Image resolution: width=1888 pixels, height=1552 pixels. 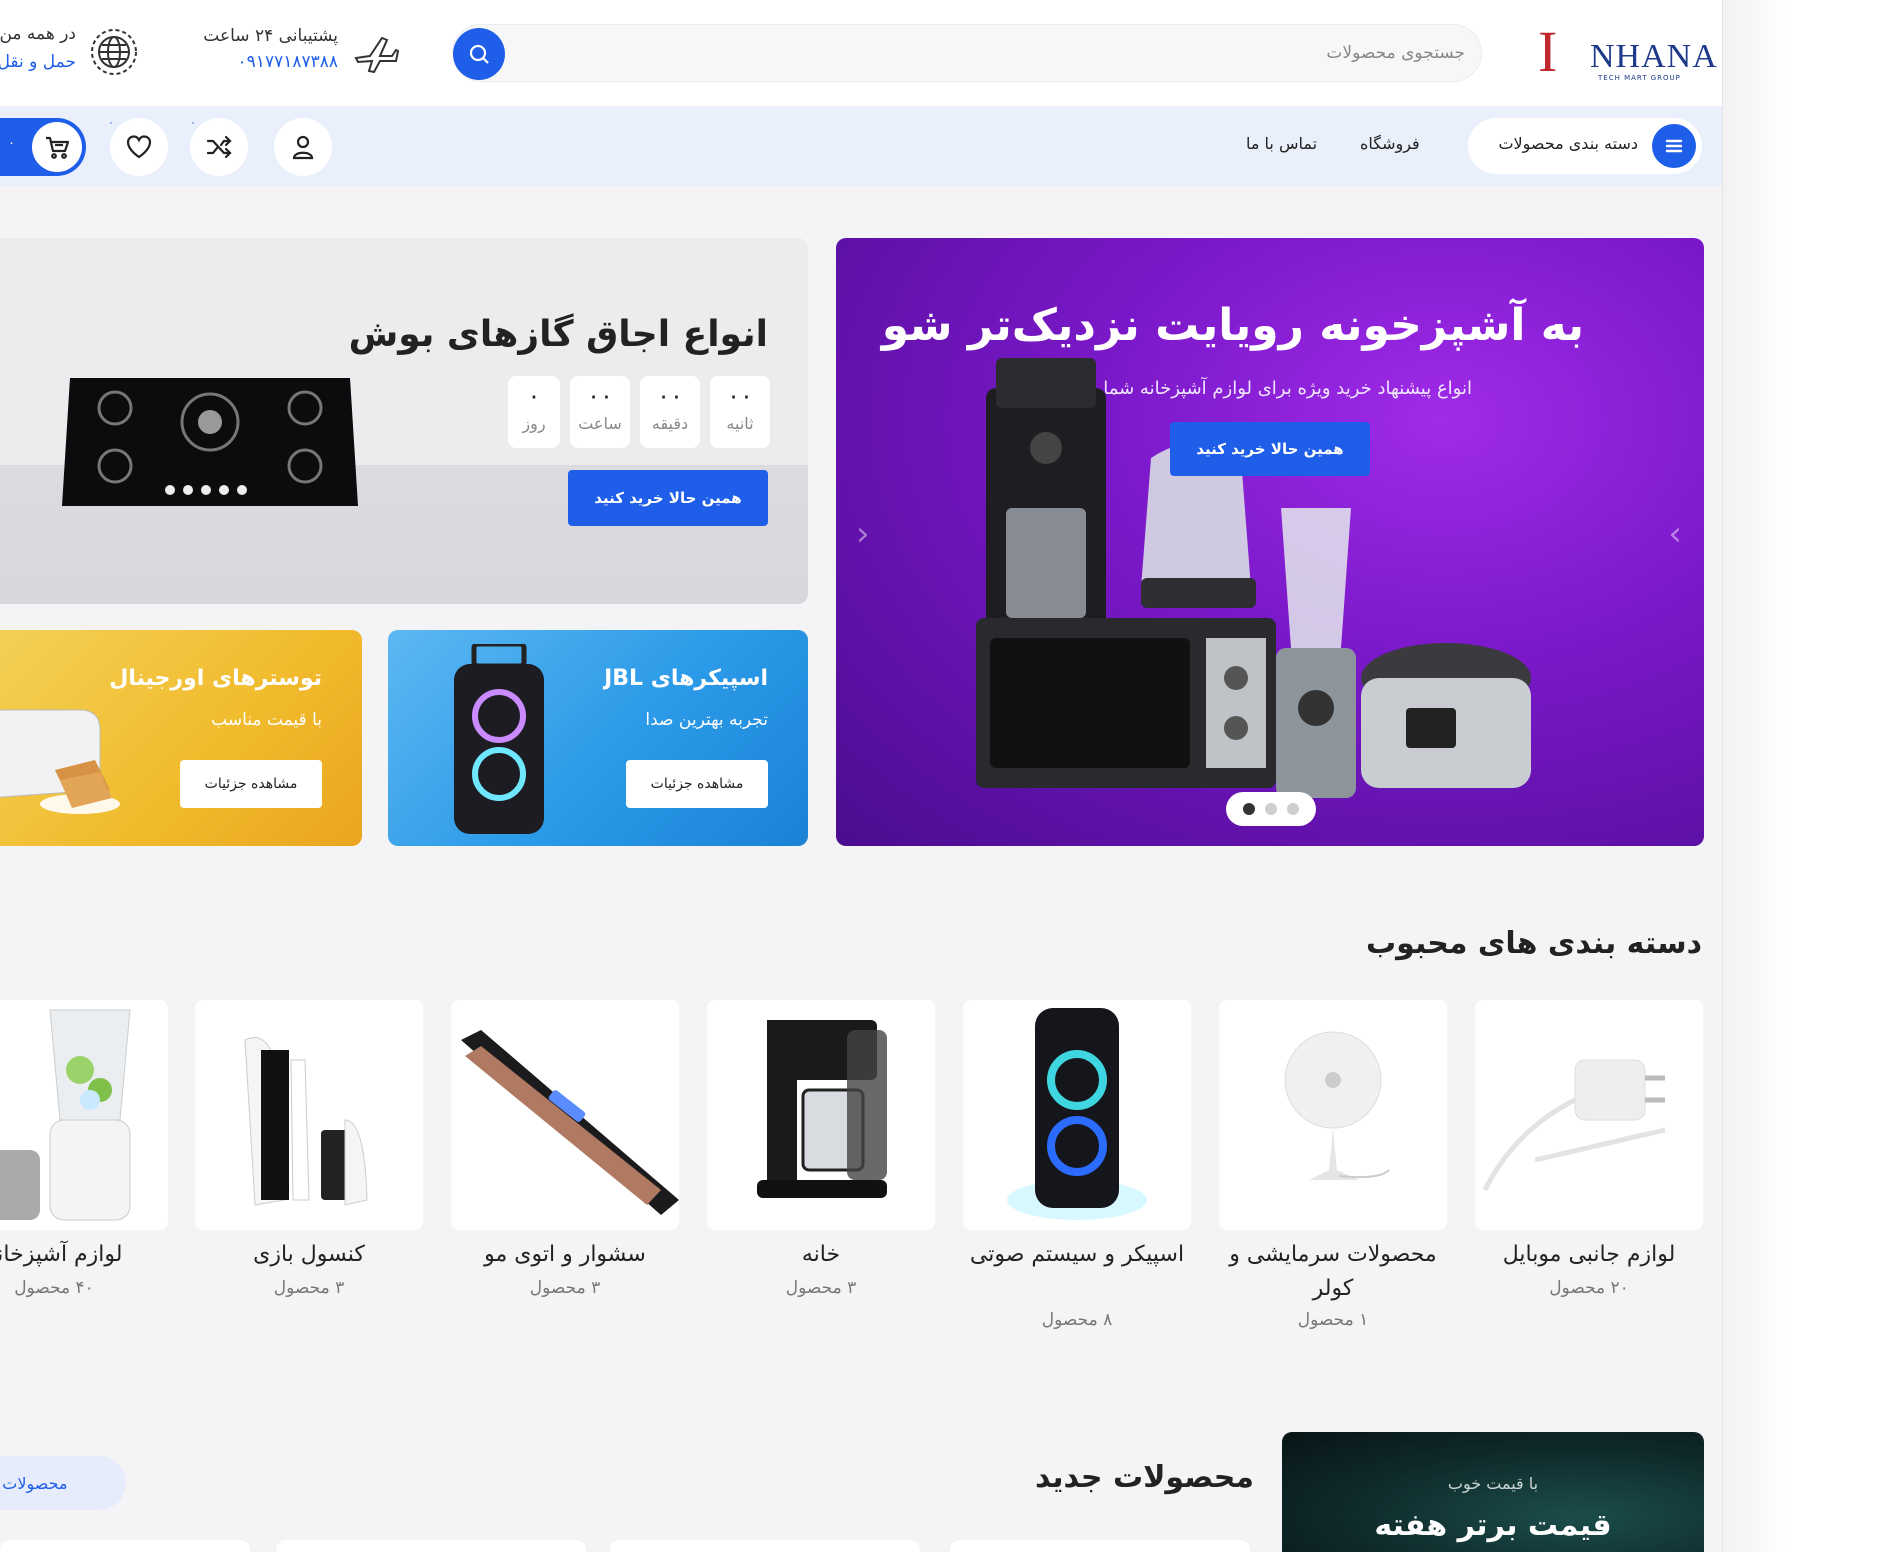 I want to click on airplane-icon, so click(x=377, y=55).